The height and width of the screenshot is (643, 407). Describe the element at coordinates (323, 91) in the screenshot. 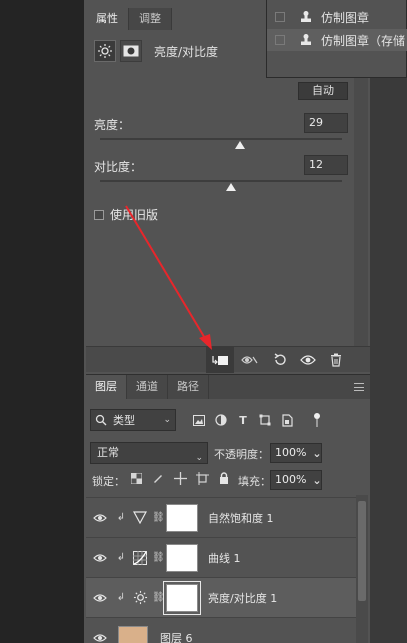

I see `auto-button: 自动` at that location.